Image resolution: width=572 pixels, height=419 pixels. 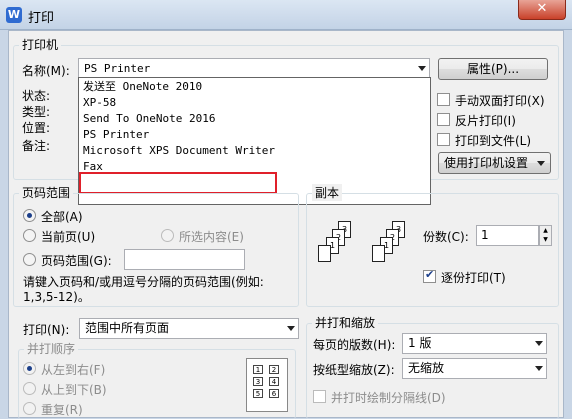 What do you see at coordinates (345, 322) in the screenshot?
I see `zoom-group-title: 并打和缩放` at bounding box center [345, 322].